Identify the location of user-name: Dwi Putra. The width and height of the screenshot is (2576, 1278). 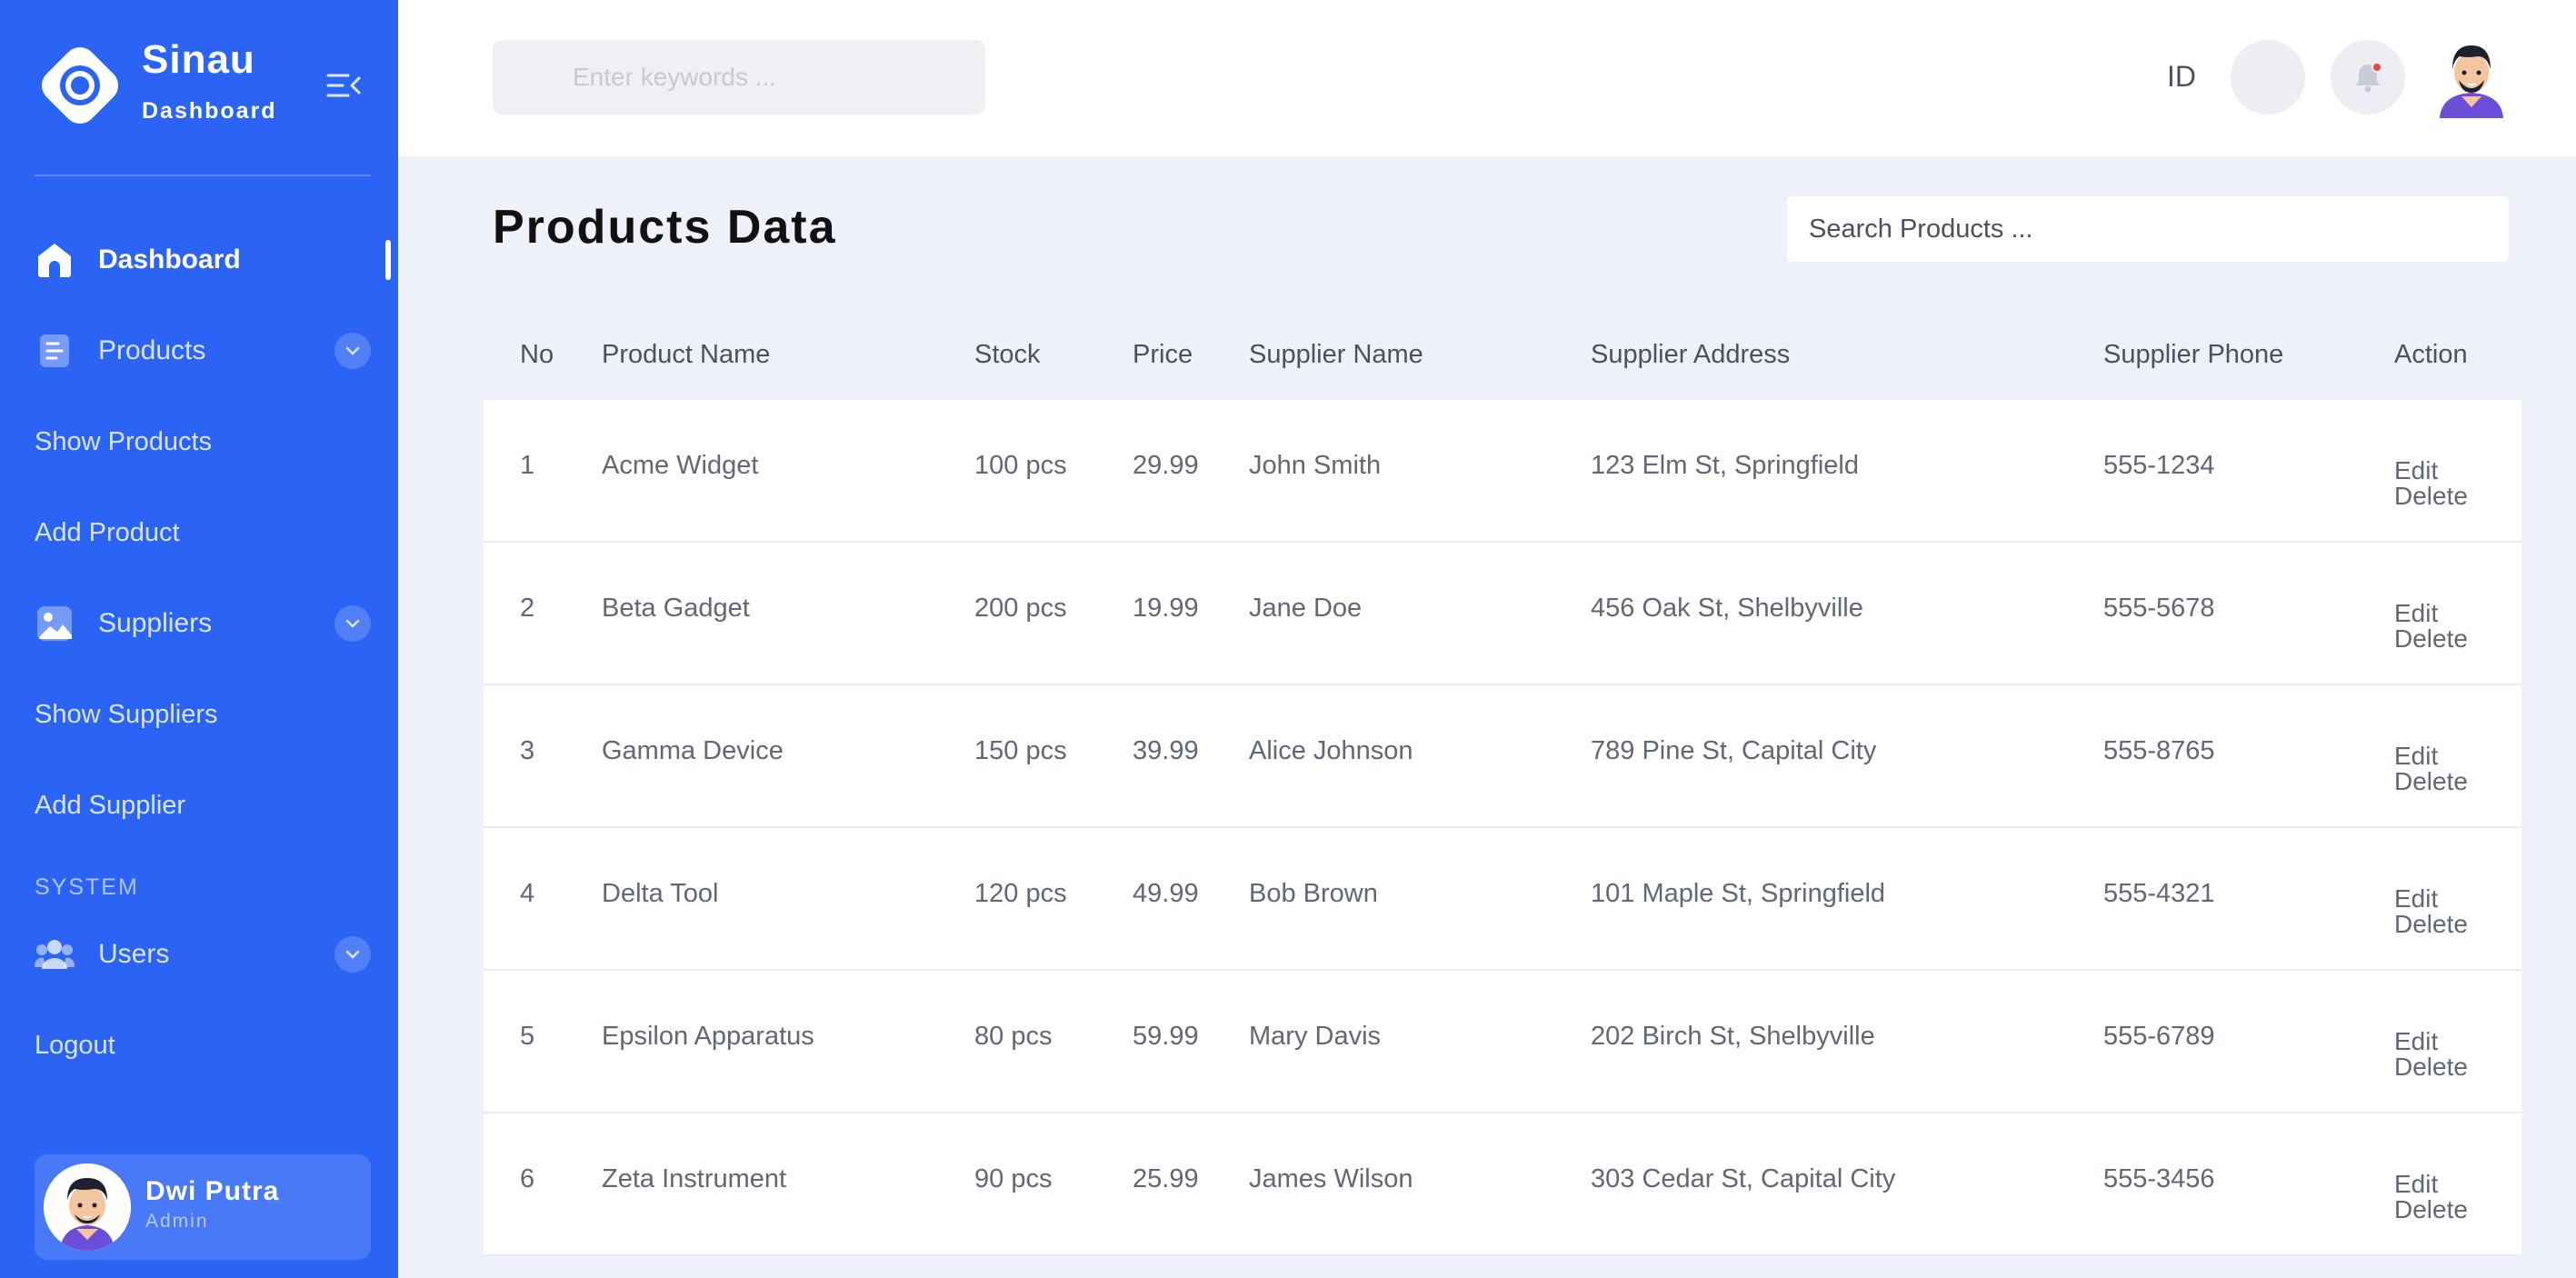
(212, 1191).